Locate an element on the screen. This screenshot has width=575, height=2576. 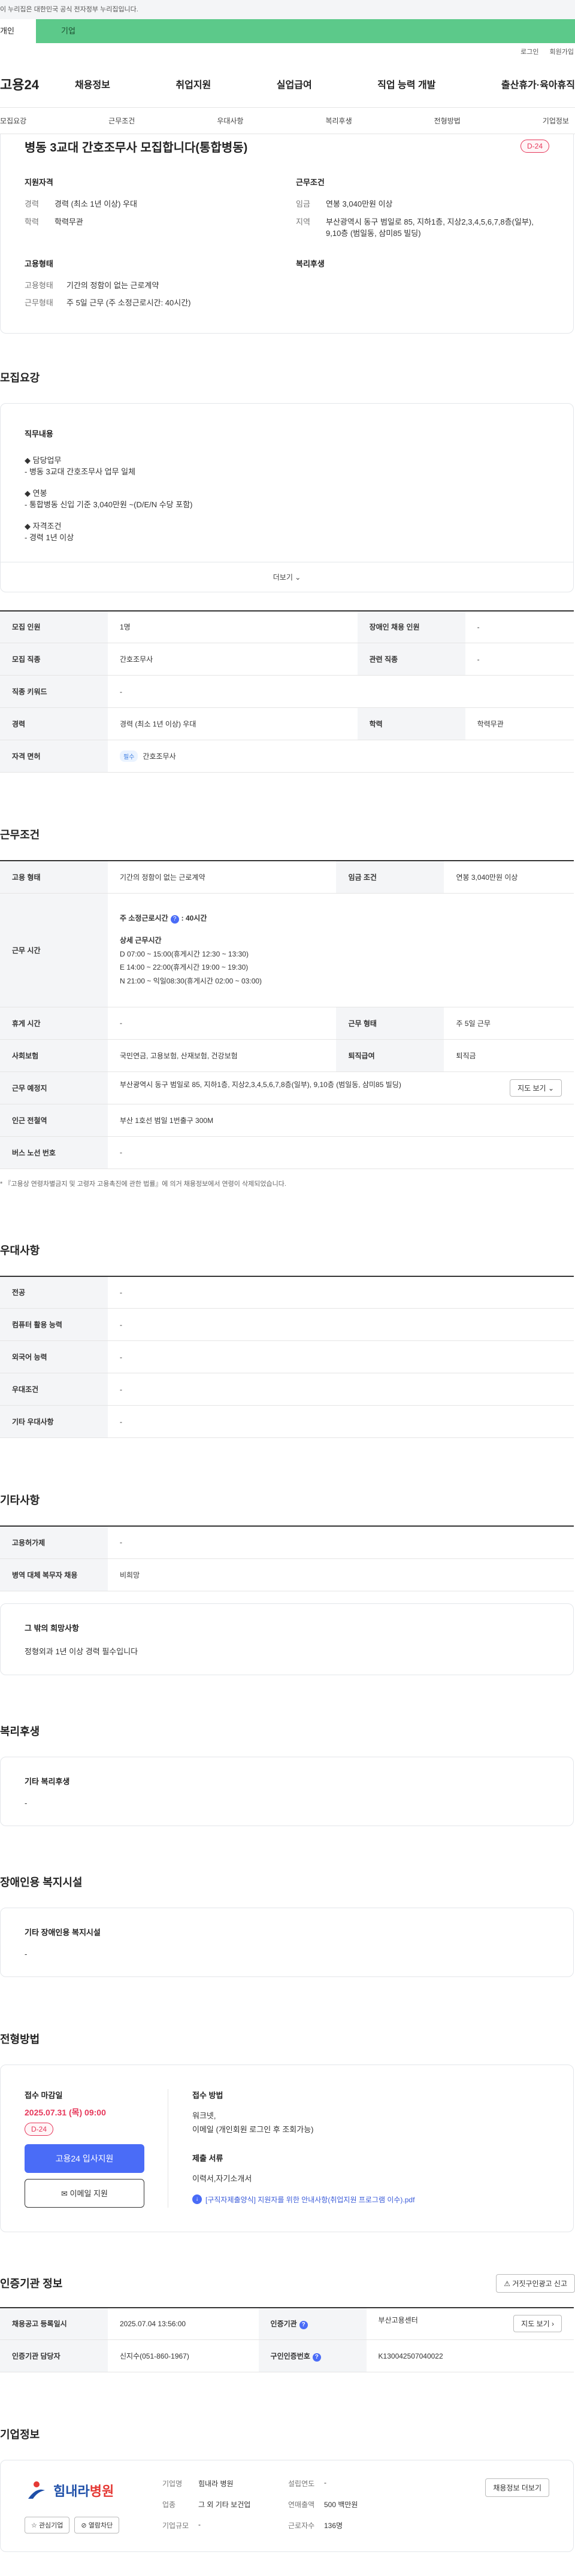
disabled-facility-box: 기타 장애인용 복지시설 - is located at coordinates (287, 1942).